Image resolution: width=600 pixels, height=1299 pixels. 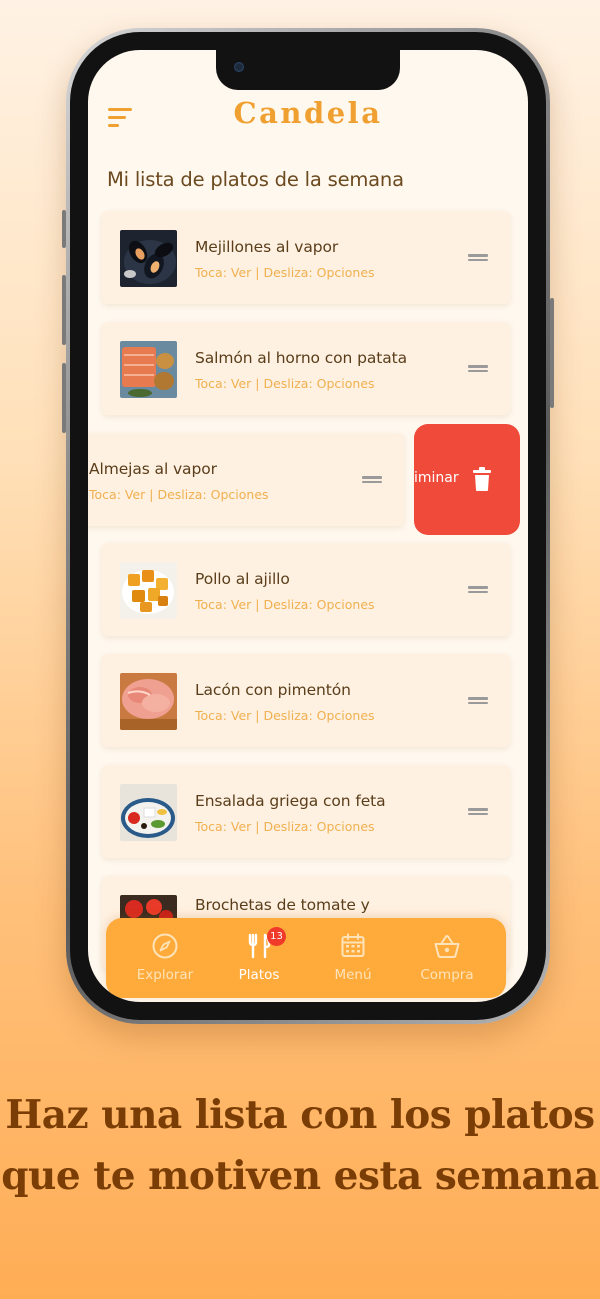 What do you see at coordinates (267, 247) in the screenshot?
I see `dish-name: Mejillones al vapor` at bounding box center [267, 247].